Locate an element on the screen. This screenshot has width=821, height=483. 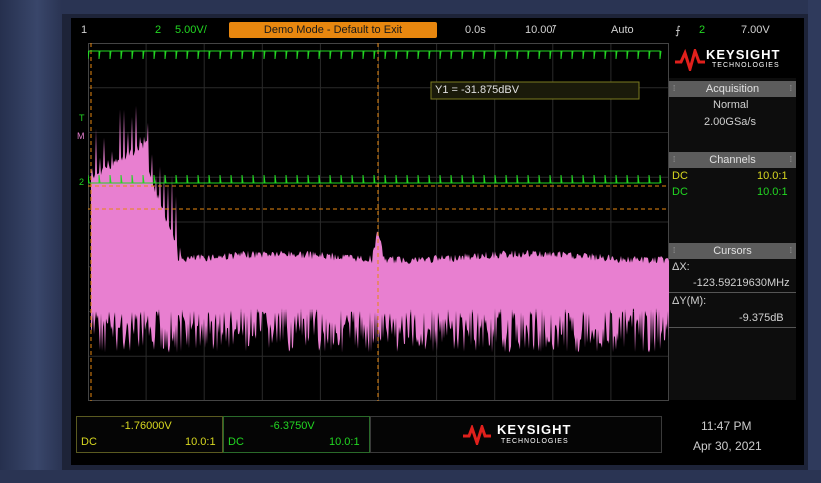
acquisition-title: Acquisition is located at coordinates (732, 89).